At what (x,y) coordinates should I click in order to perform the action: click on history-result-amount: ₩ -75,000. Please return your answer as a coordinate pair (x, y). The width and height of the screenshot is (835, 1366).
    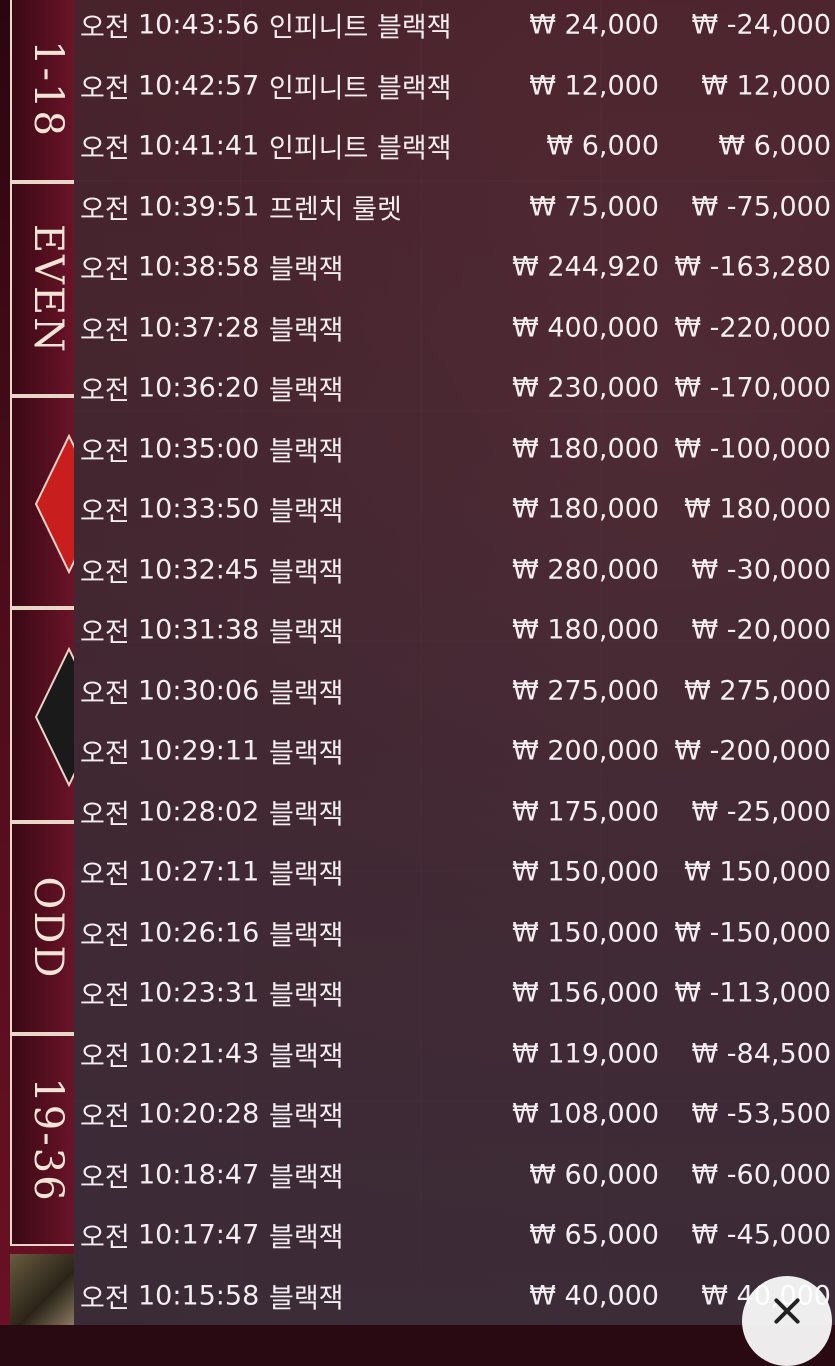
    Looking at the image, I should click on (761, 207).